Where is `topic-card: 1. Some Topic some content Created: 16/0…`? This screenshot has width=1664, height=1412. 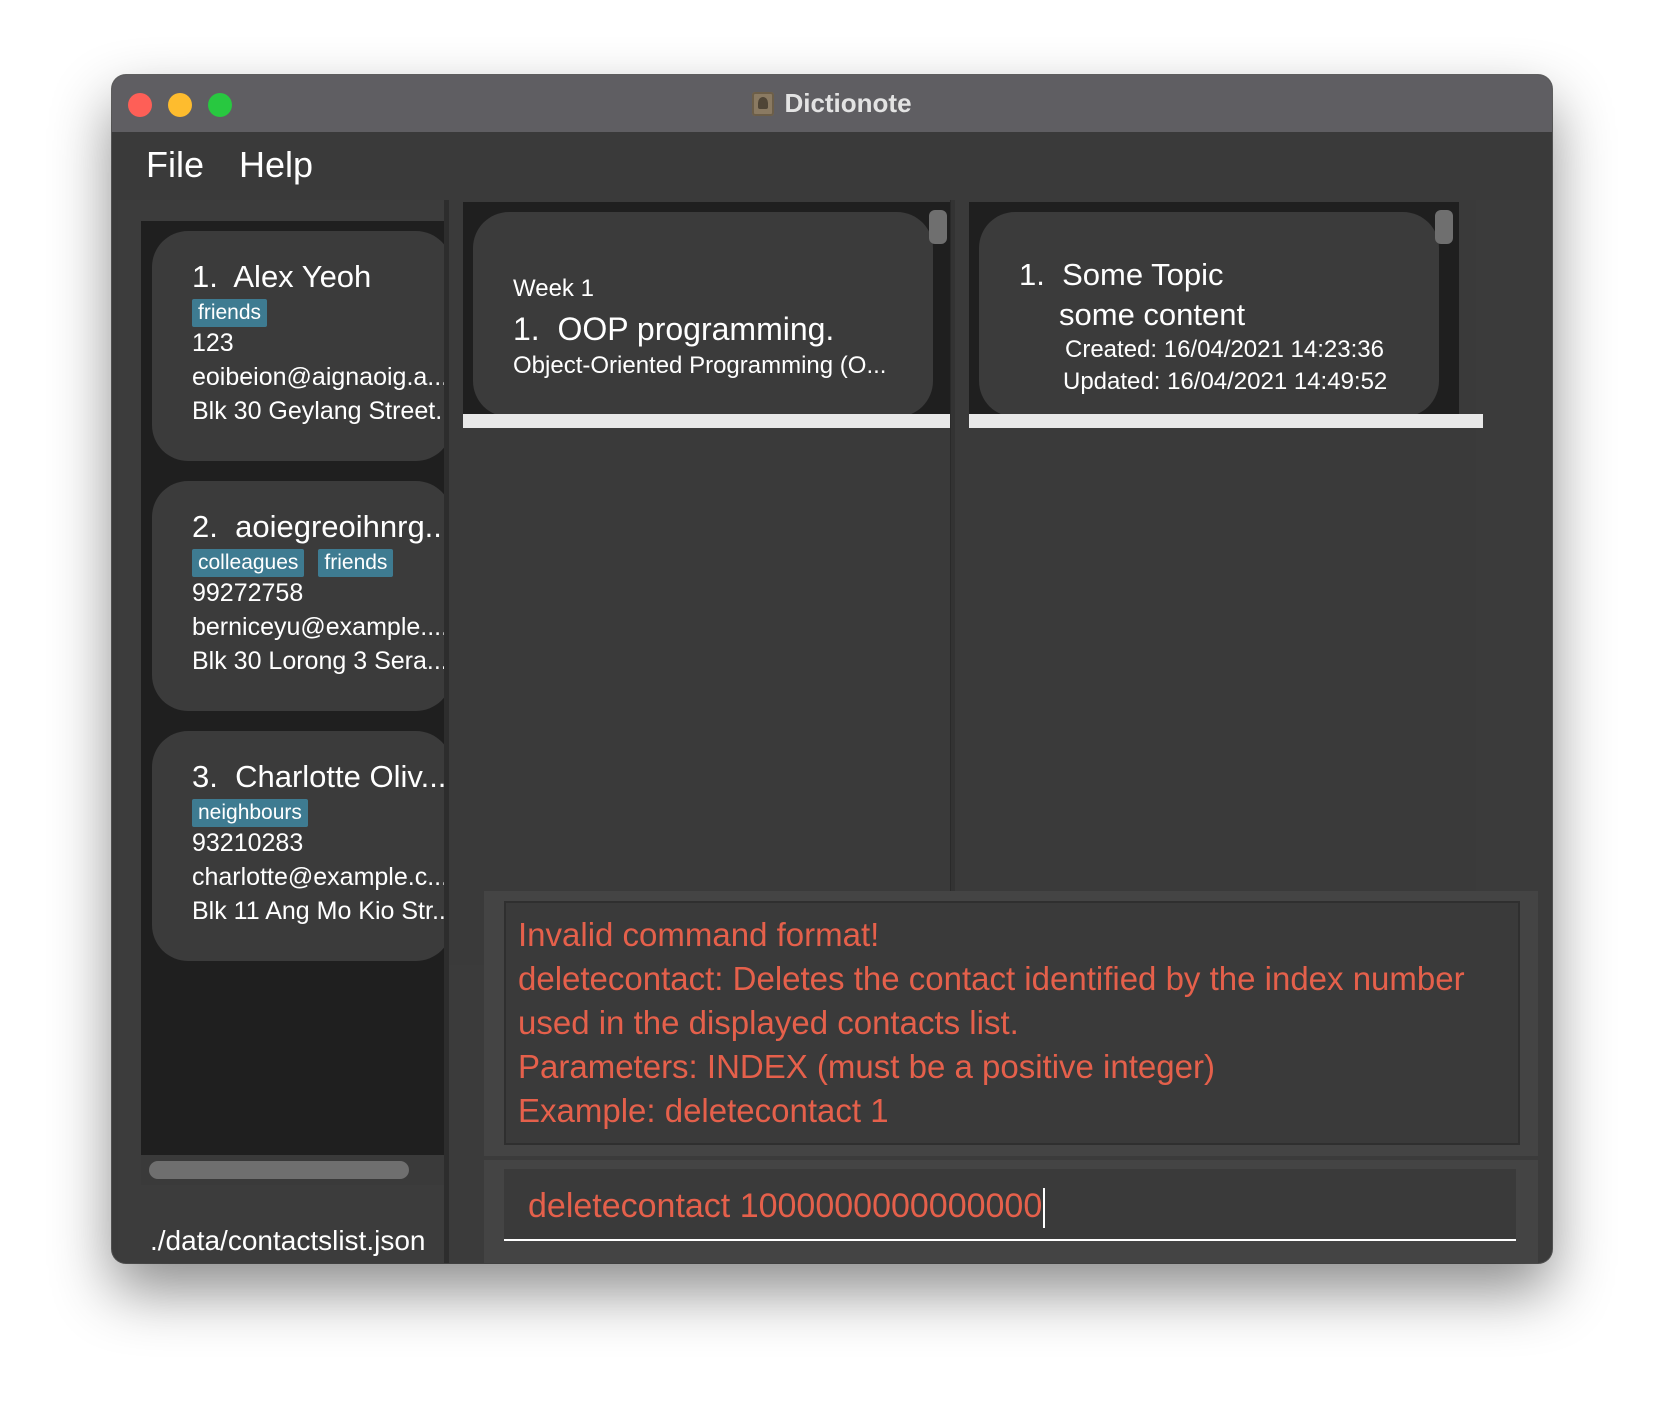 topic-card: 1. Some Topic some content Created: 16/0… is located at coordinates (1209, 314).